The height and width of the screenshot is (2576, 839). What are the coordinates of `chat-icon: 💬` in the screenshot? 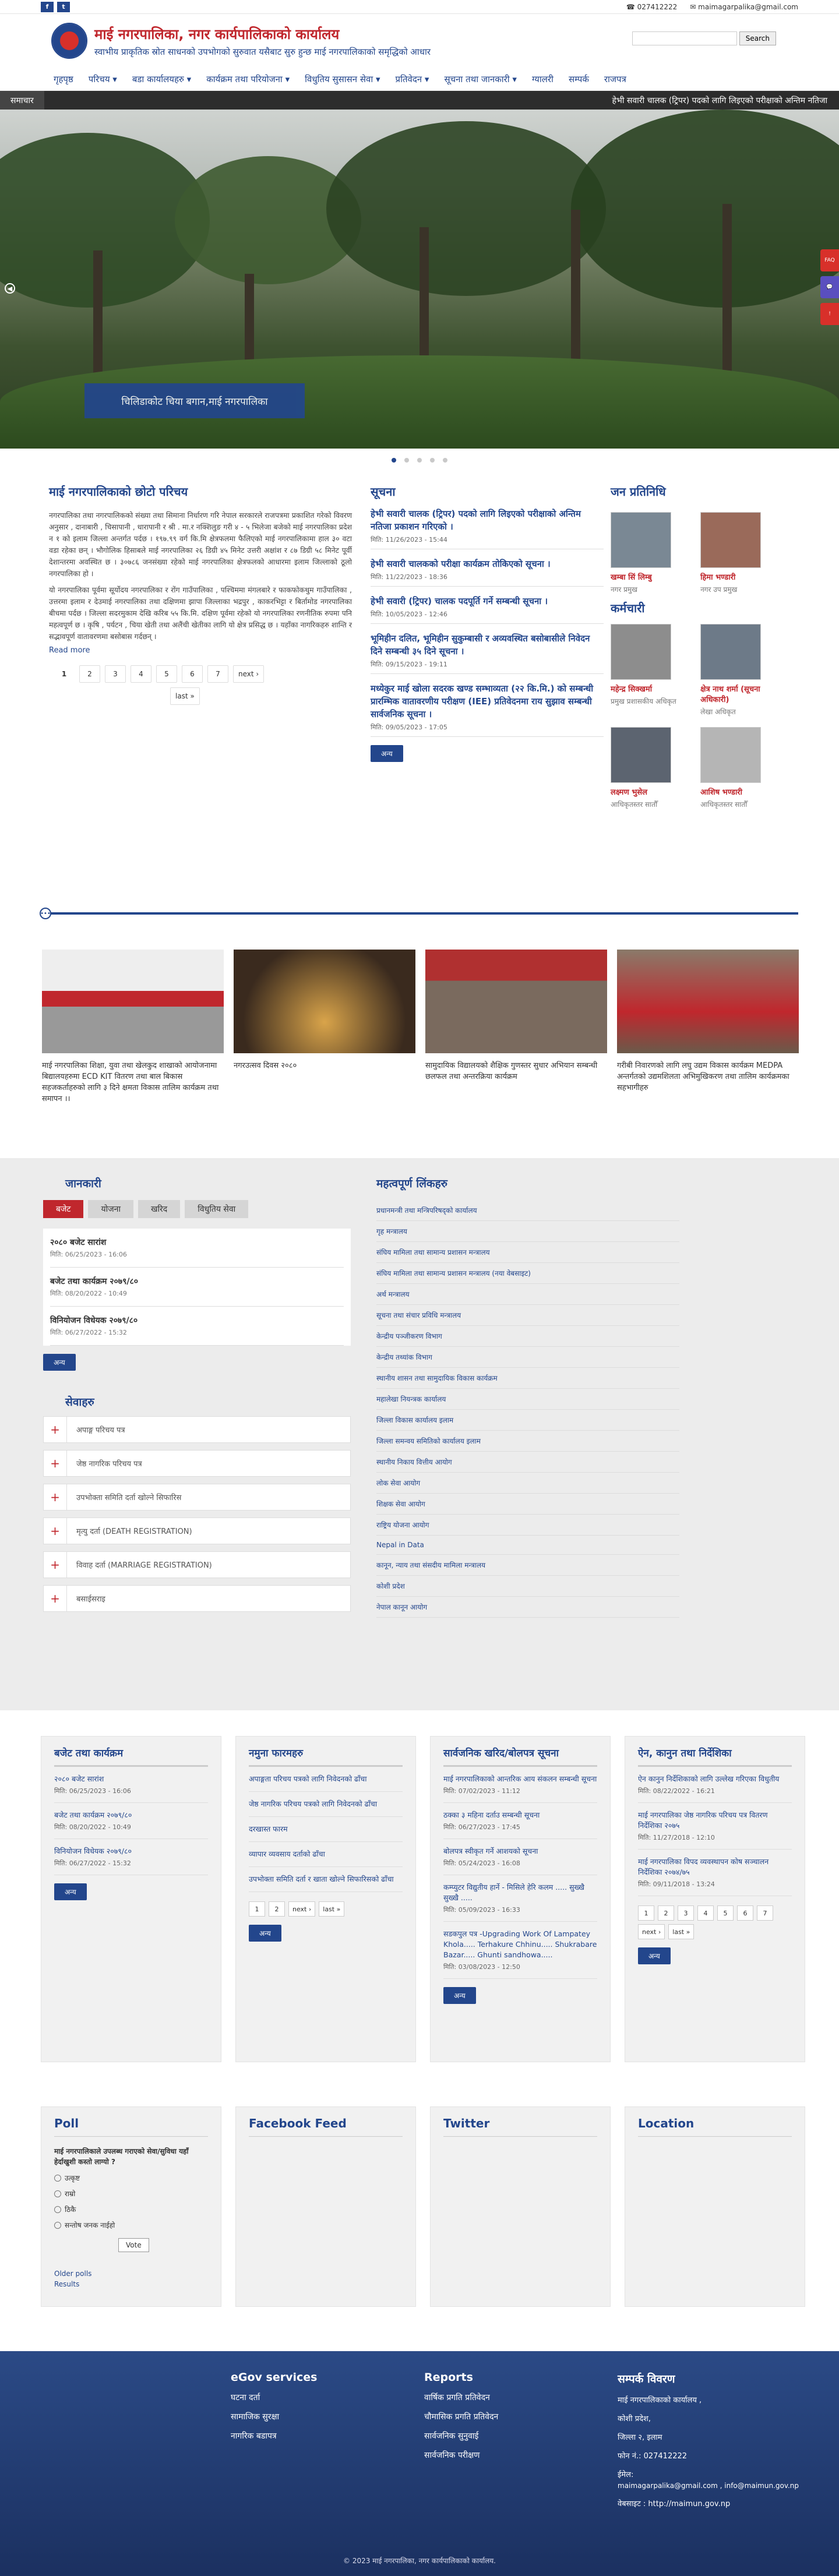 It's located at (829, 287).